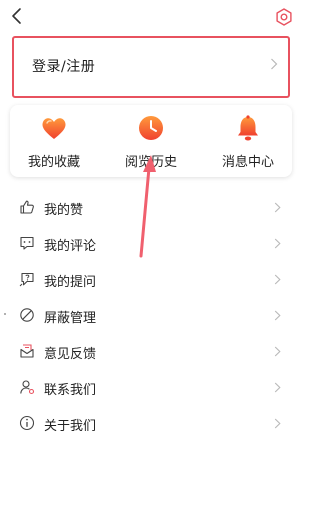 This screenshot has height=520, width=320. Describe the element at coordinates (150, 388) in the screenshot. I see `menu-item-contact-us: 联系我们` at that location.